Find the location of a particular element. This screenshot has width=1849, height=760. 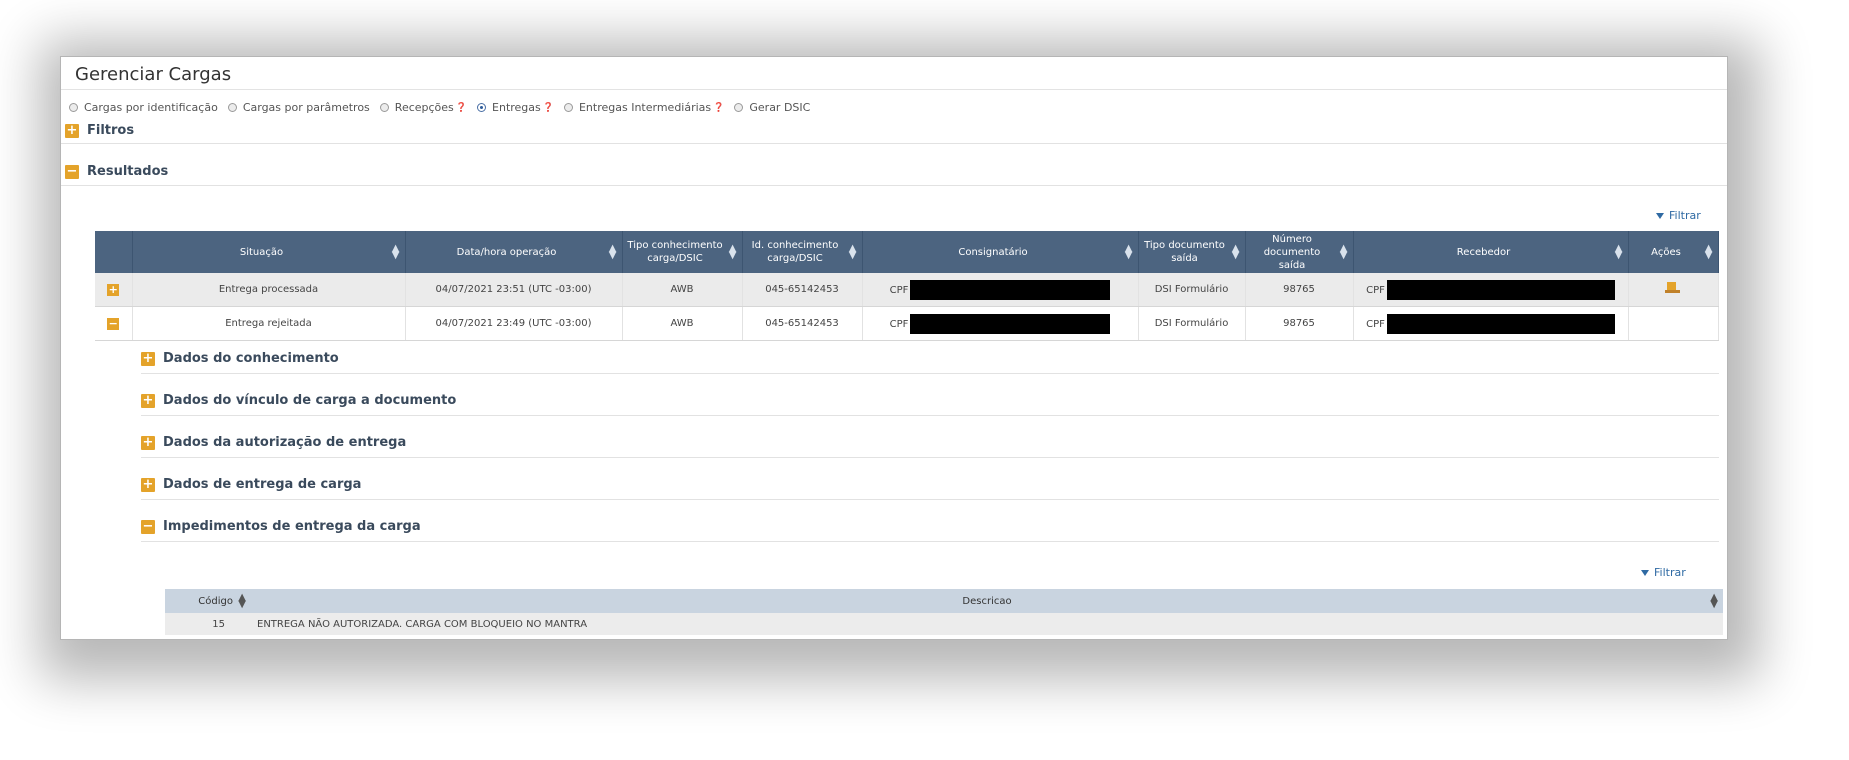

column-header-descricao: Descricao ▲ ▼ is located at coordinates (987, 601).